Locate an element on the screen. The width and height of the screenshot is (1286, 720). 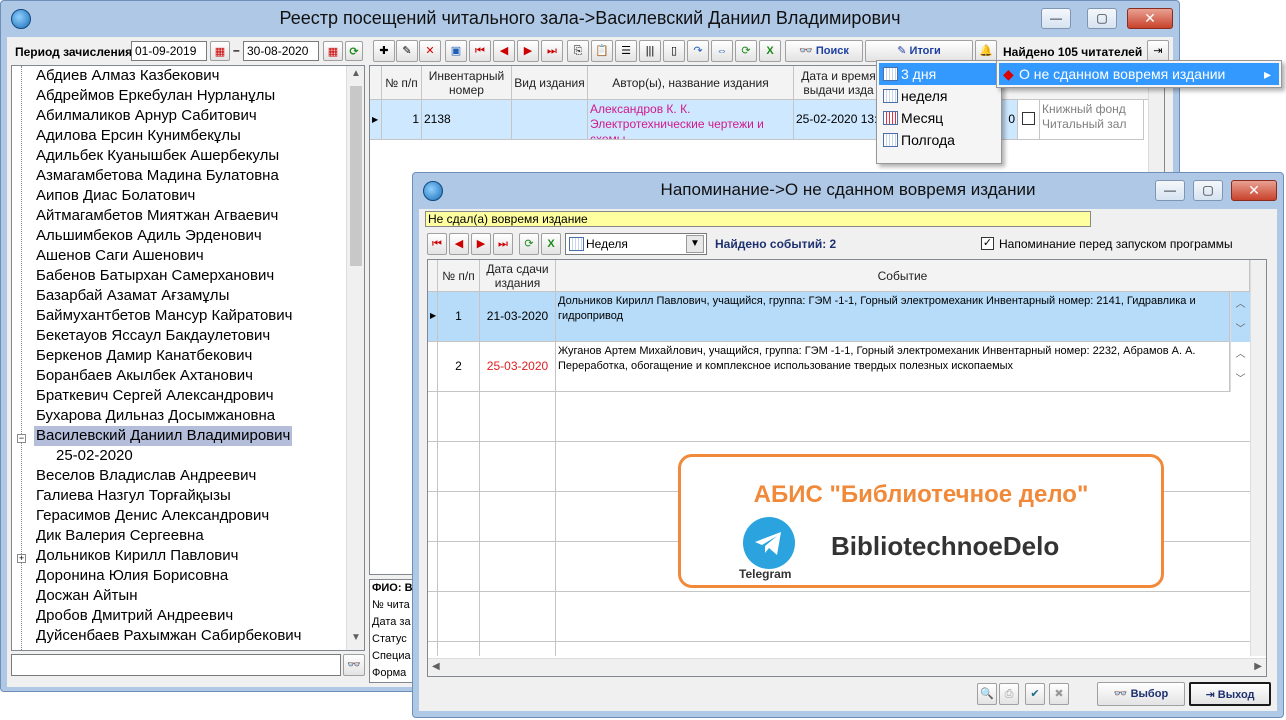
reminder-maximize-button: ▢ is located at coordinates (1208, 190).